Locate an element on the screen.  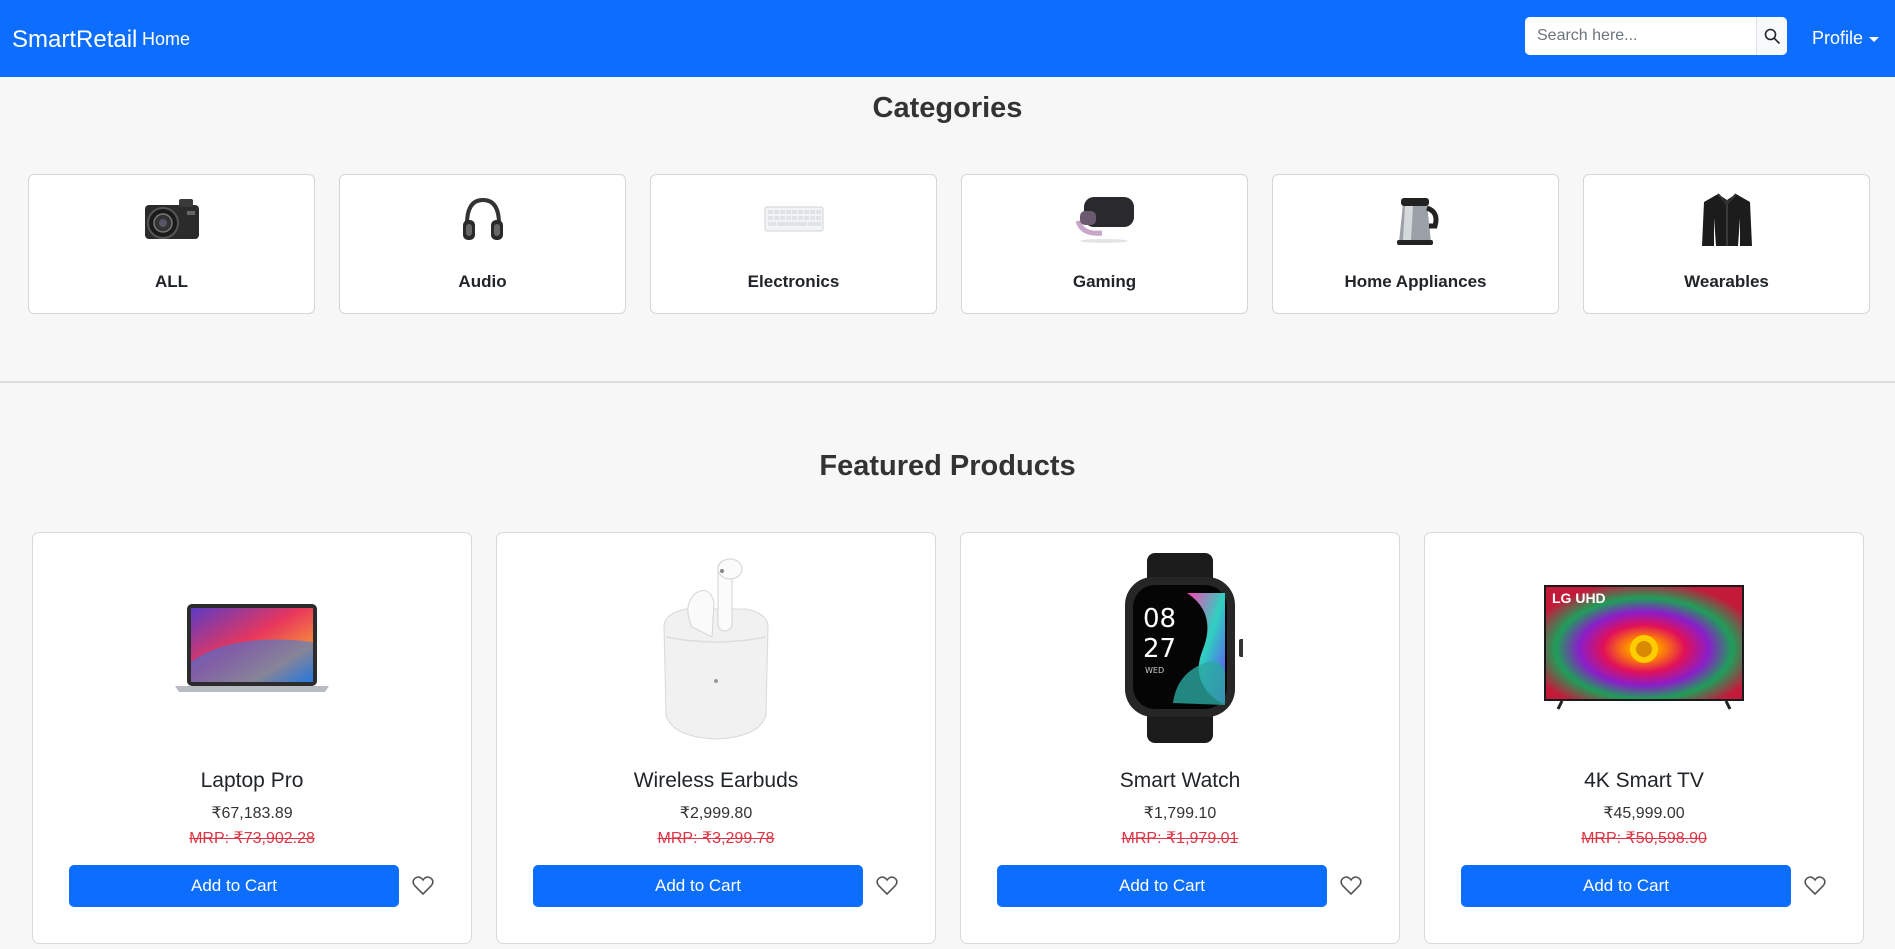
search-icon is located at coordinates (1772, 36).